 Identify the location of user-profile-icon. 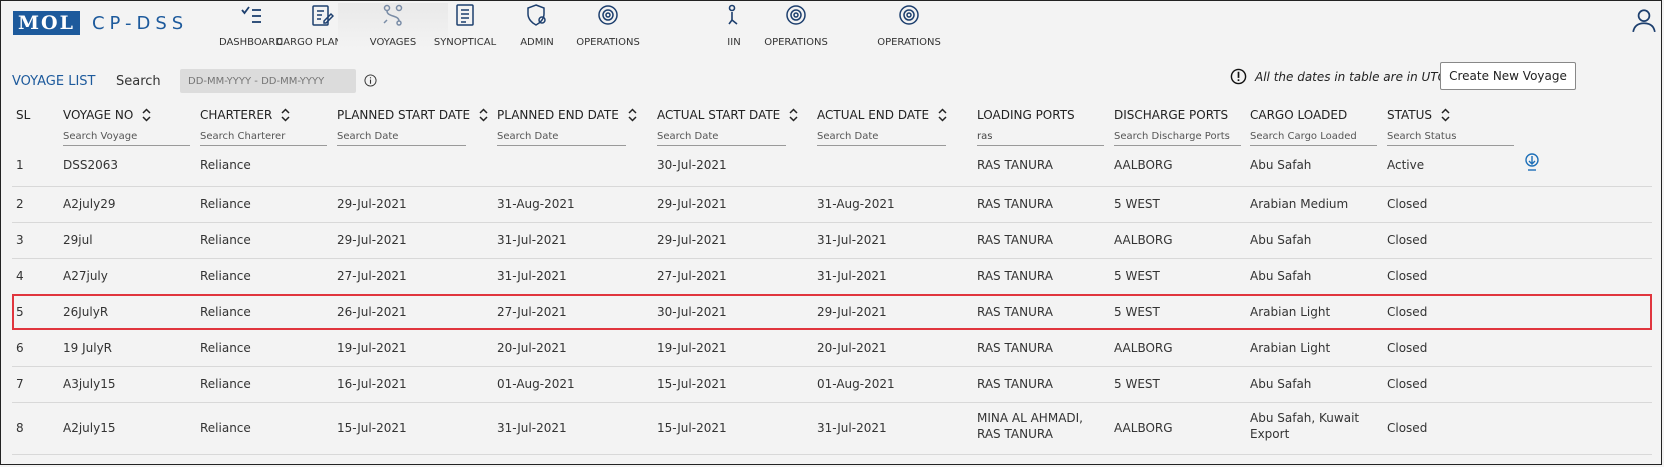
(1644, 20).